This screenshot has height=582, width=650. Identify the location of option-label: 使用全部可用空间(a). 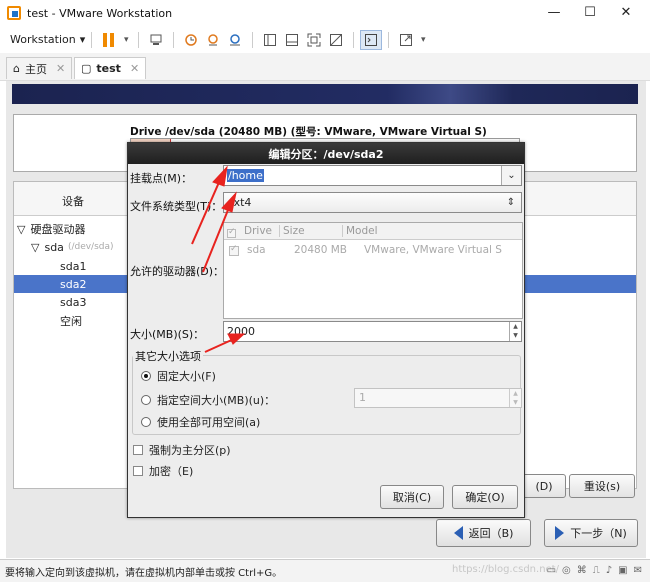
(209, 422).